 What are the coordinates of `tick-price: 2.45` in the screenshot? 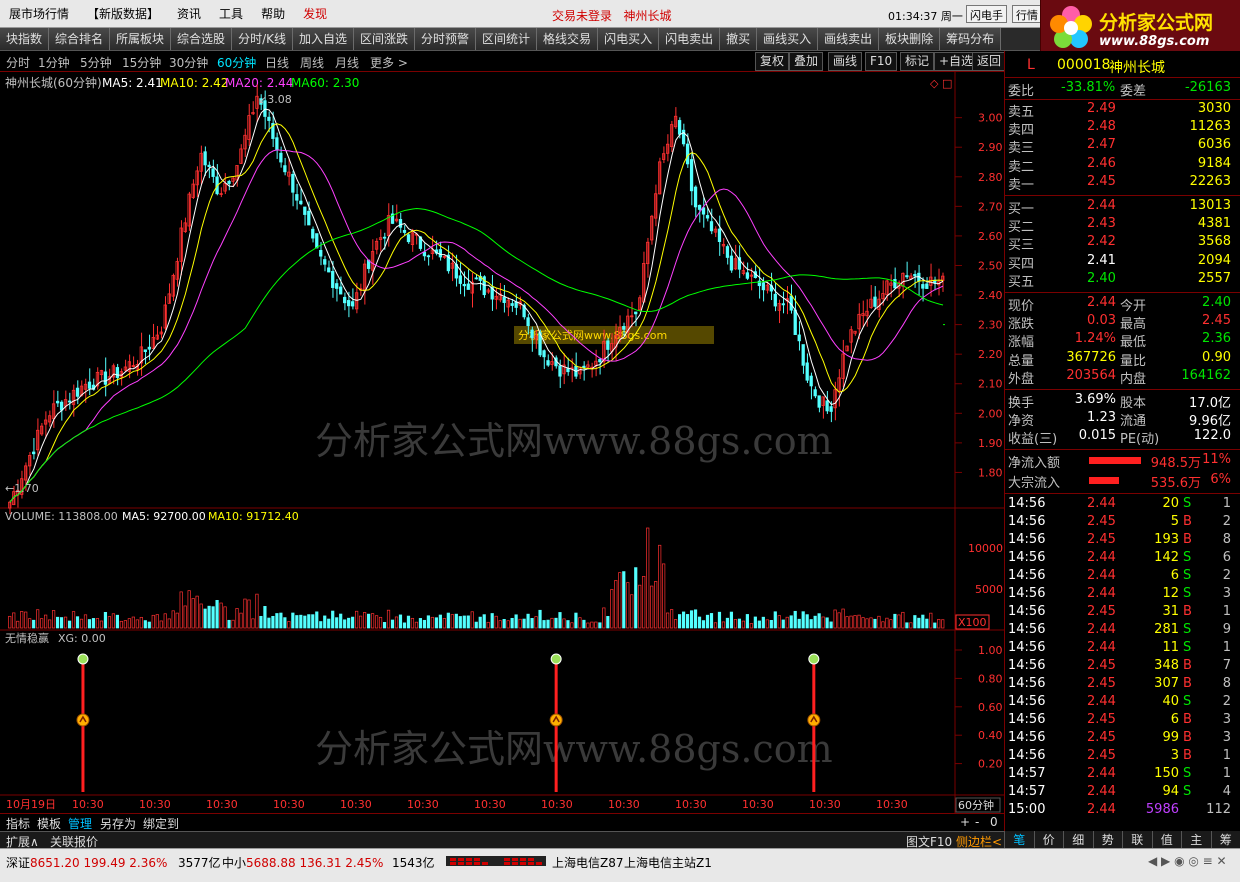 It's located at (1101, 539).